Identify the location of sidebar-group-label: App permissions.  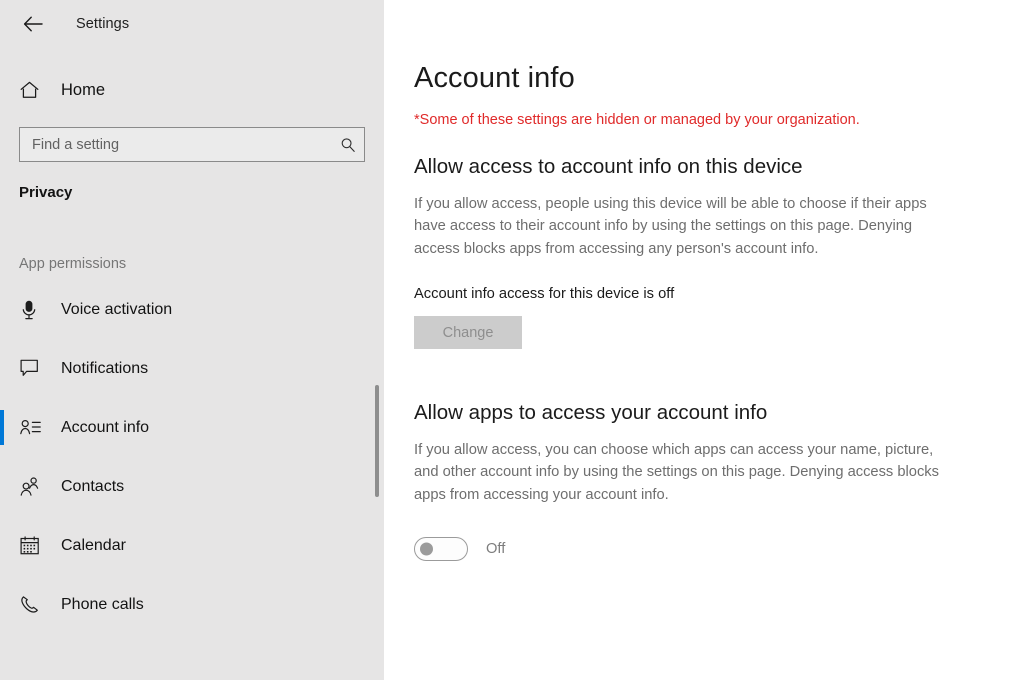
(73, 264).